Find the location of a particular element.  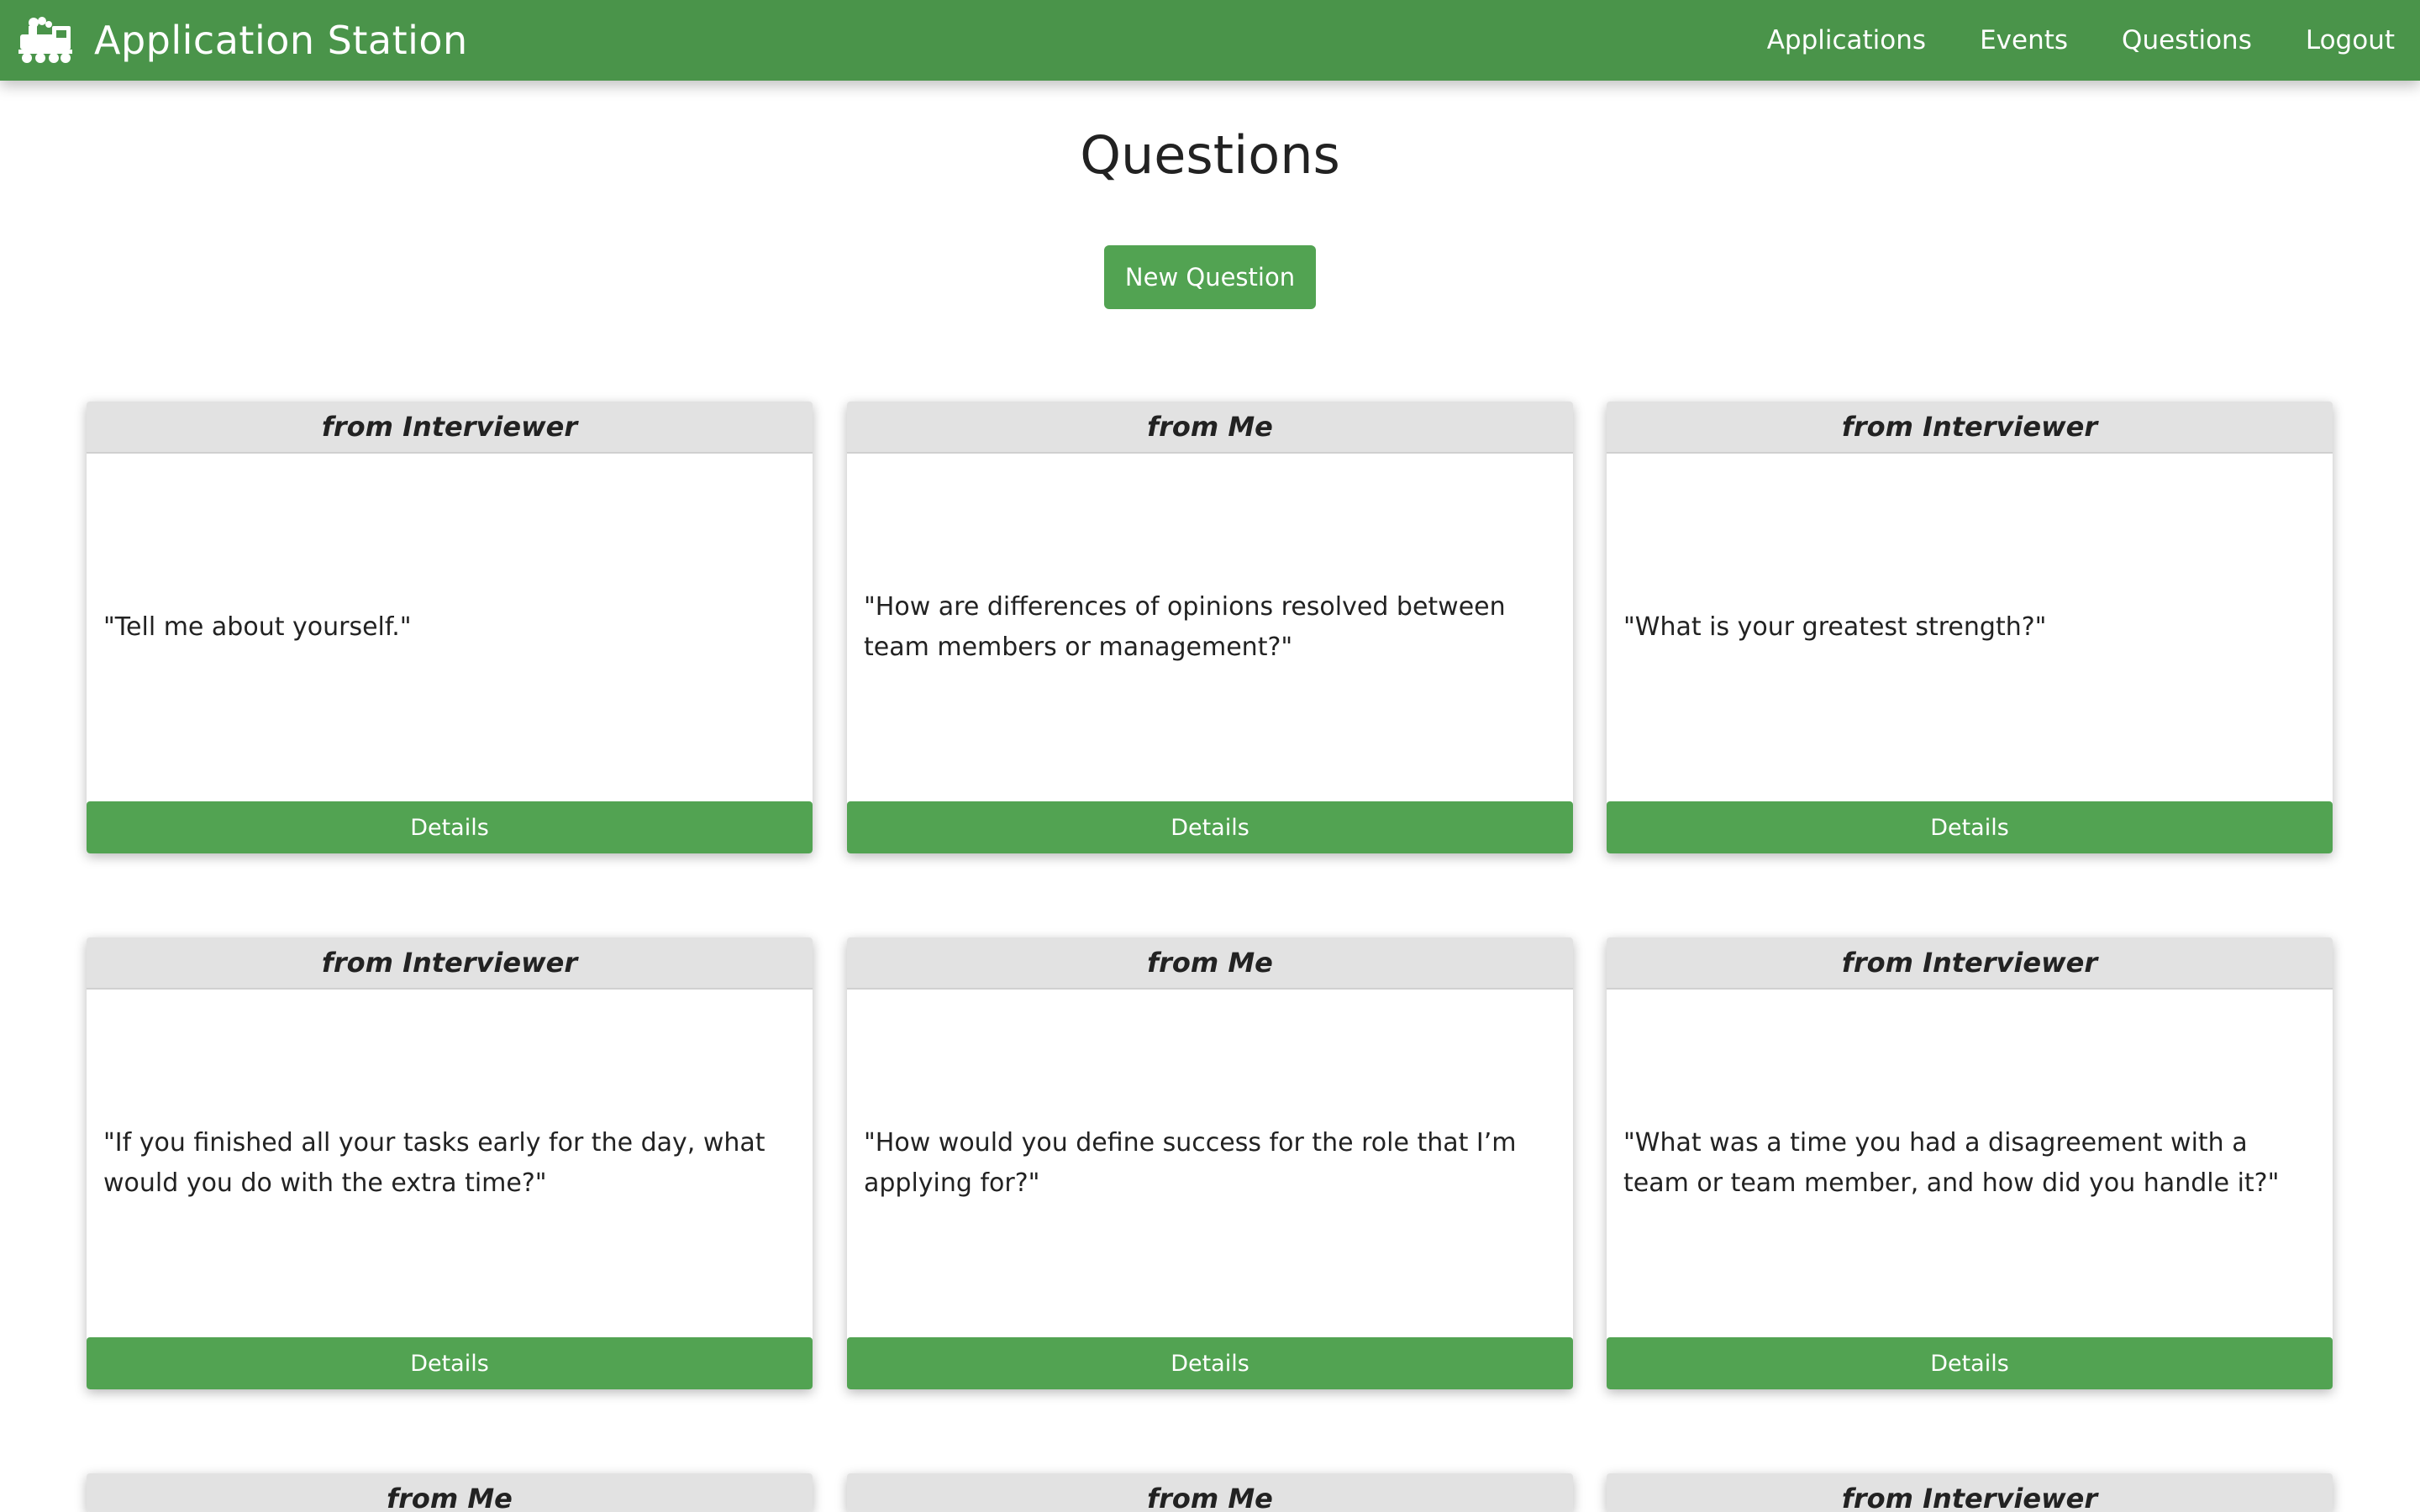

brand-link: Application Station is located at coordinates (242, 40).